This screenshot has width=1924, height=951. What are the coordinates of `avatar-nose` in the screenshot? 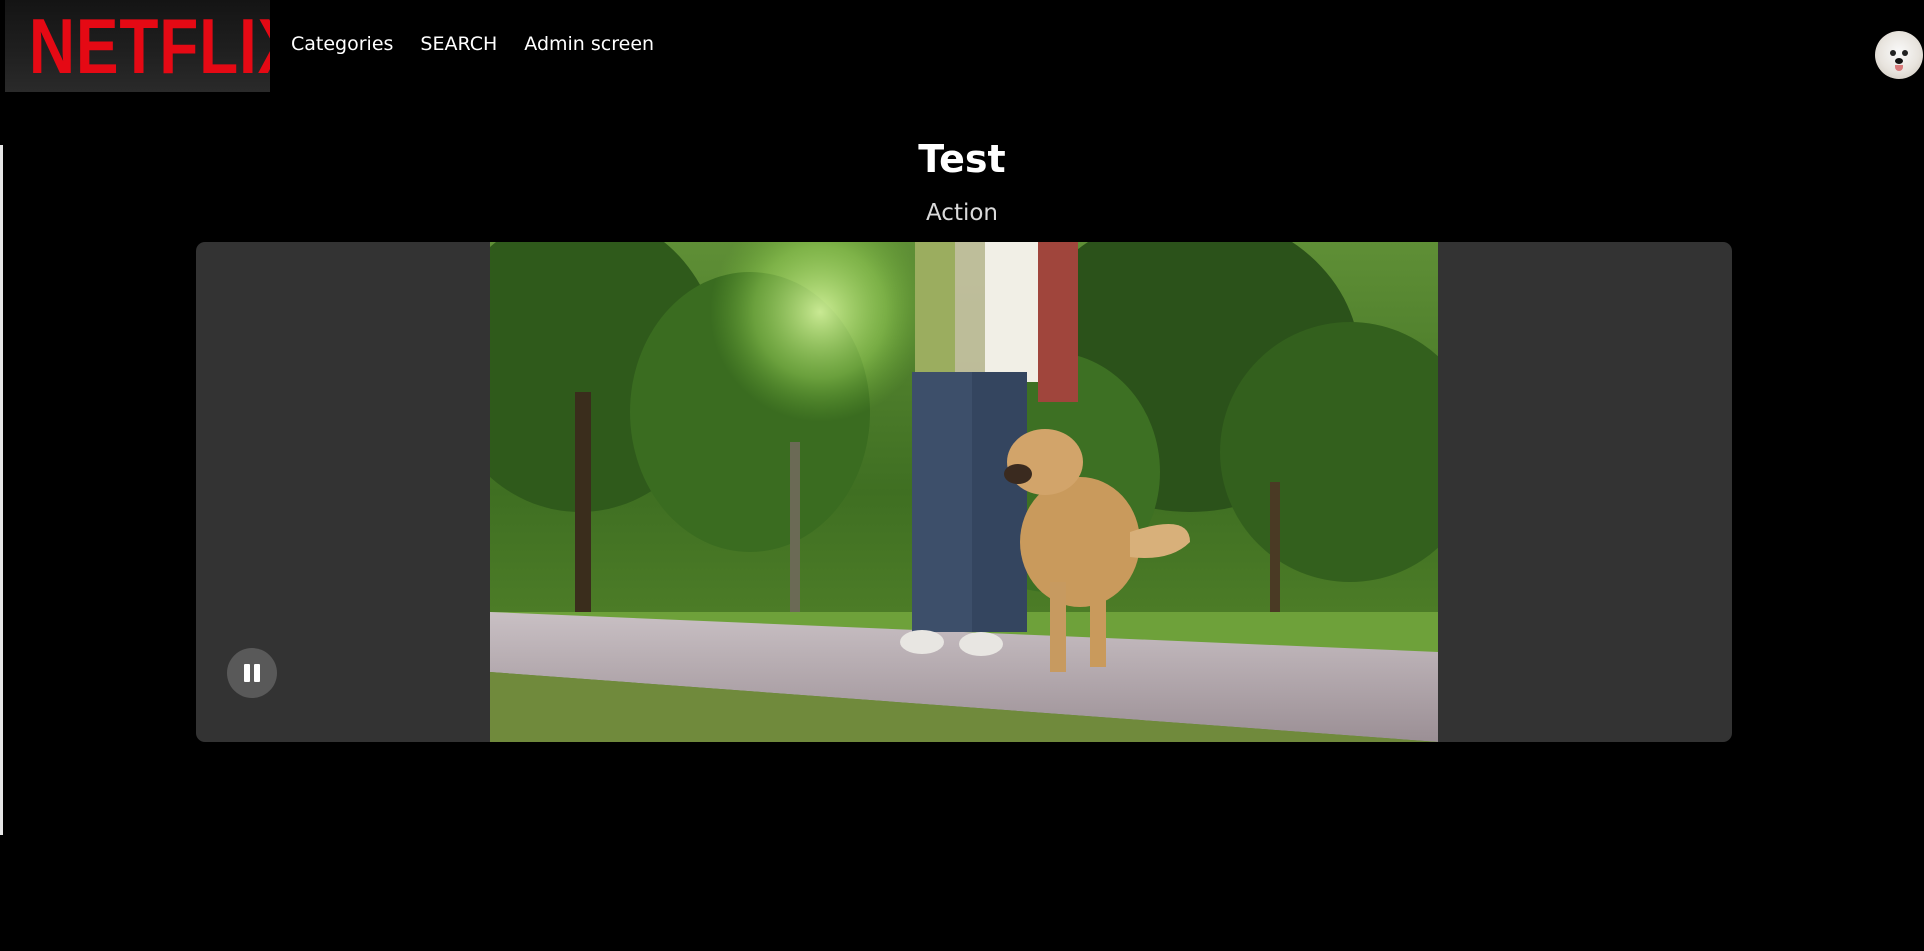 It's located at (1899, 61).